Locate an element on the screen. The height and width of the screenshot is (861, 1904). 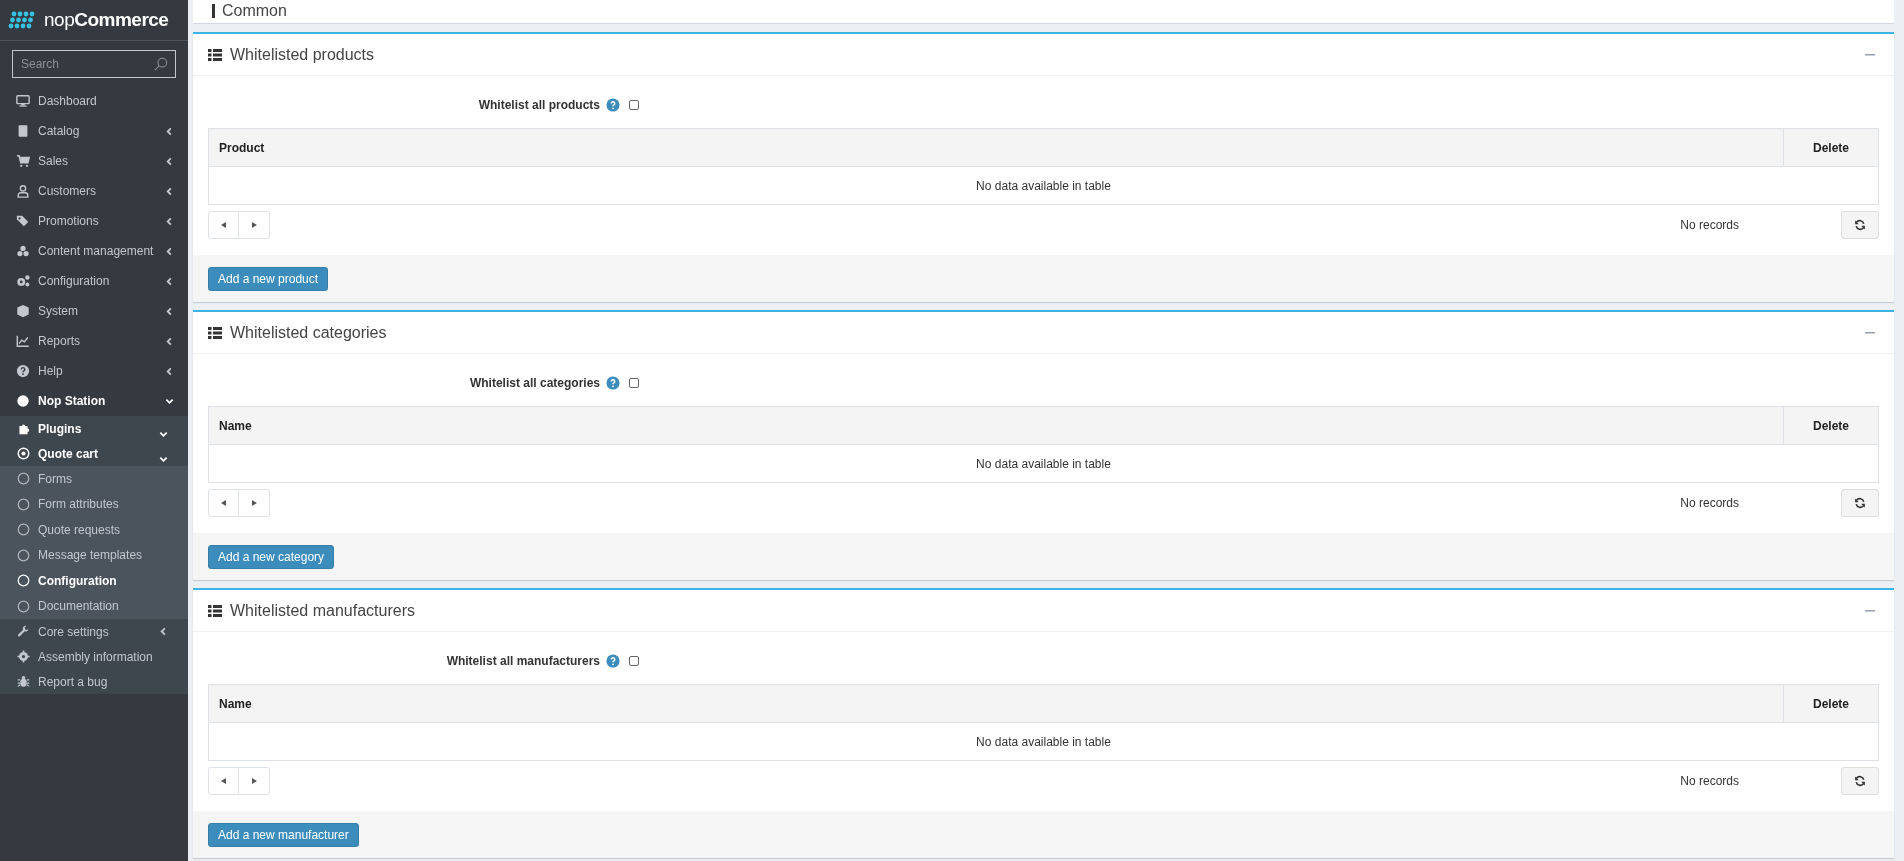
tags-icon is located at coordinates (23, 221).